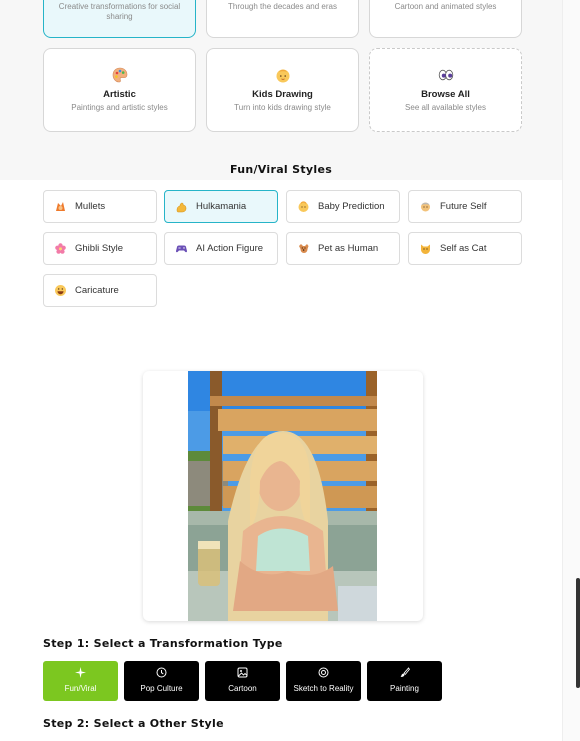 This screenshot has height=741, width=580. I want to click on type-button-sketch-to-reality: Sketch to Reality, so click(323, 681).